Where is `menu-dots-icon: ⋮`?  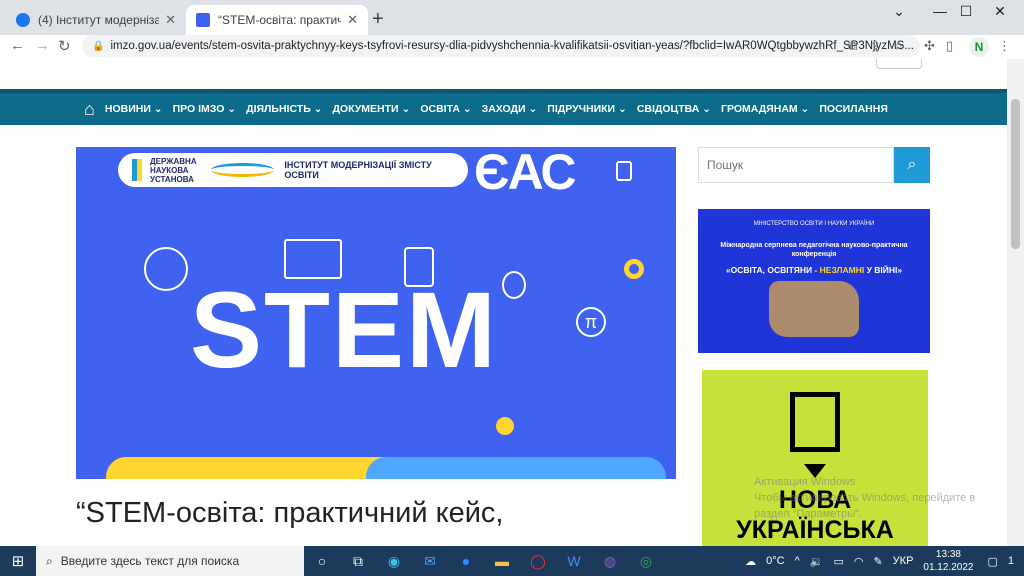 menu-dots-icon: ⋮ is located at coordinates (1004, 46).